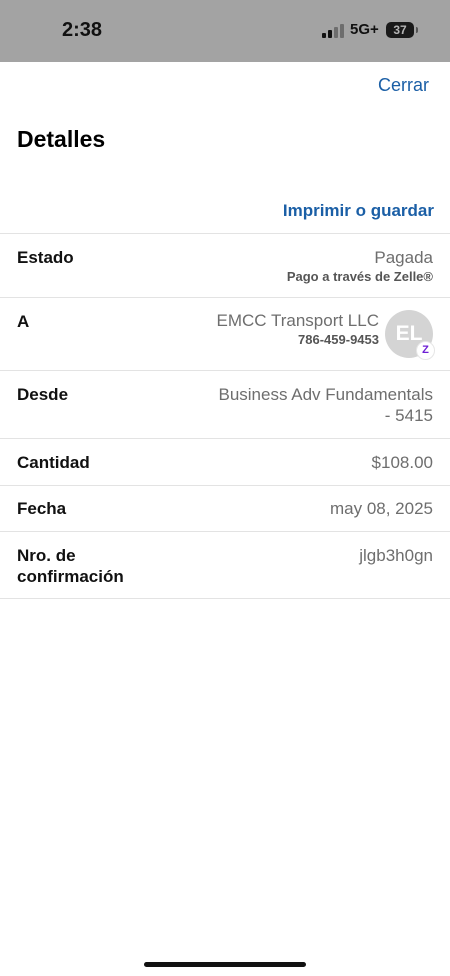 Image resolution: width=450 pixels, height=976 pixels. What do you see at coordinates (408, 415) in the screenshot?
I see `from-account-line2: - 5415` at bounding box center [408, 415].